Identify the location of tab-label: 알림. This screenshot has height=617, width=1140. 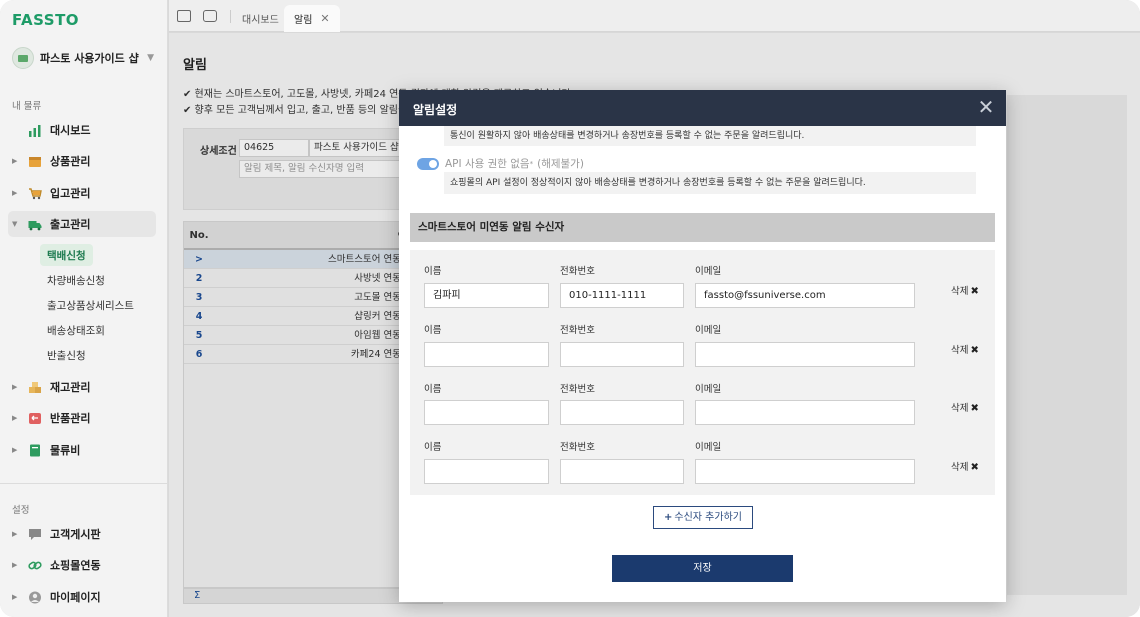
(303, 20).